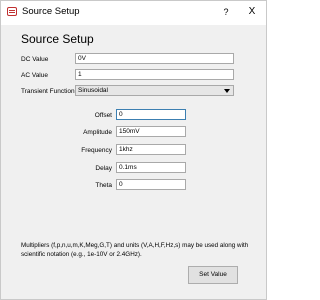 Image resolution: width=320 pixels, height=300 pixels. What do you see at coordinates (151, 184) in the screenshot?
I see `theta-field: 0` at bounding box center [151, 184].